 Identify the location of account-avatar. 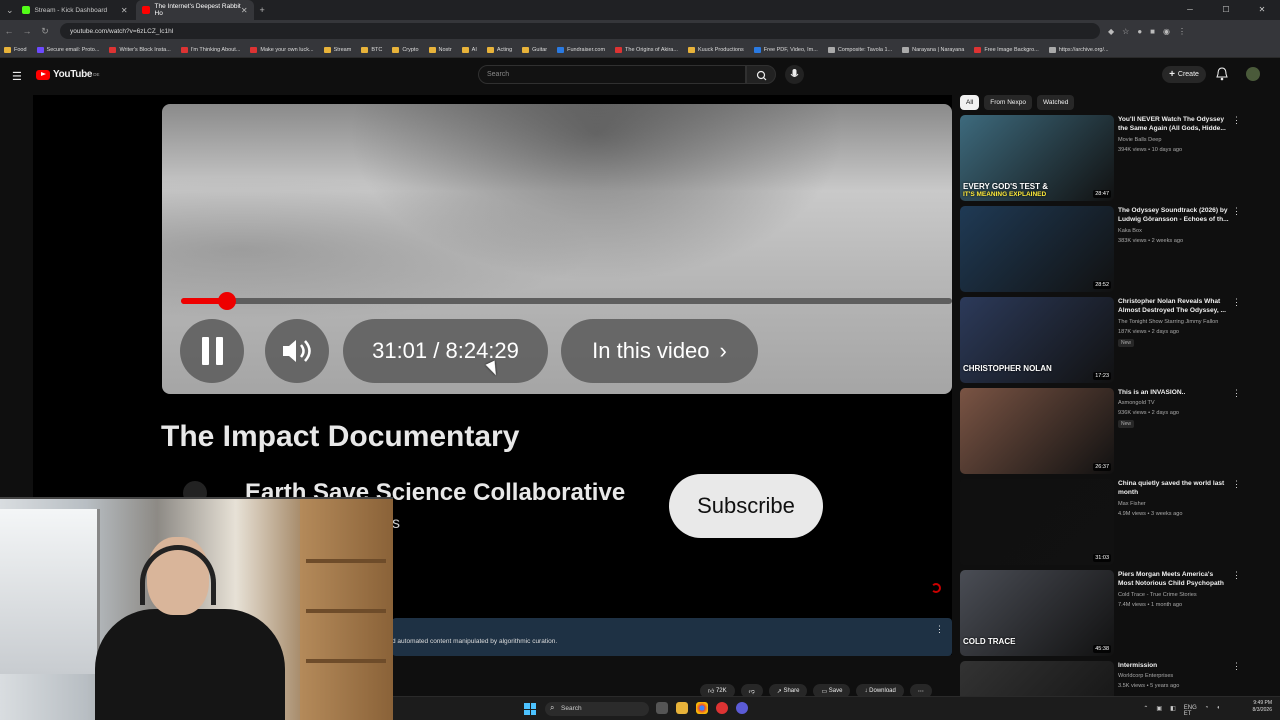
(1253, 74).